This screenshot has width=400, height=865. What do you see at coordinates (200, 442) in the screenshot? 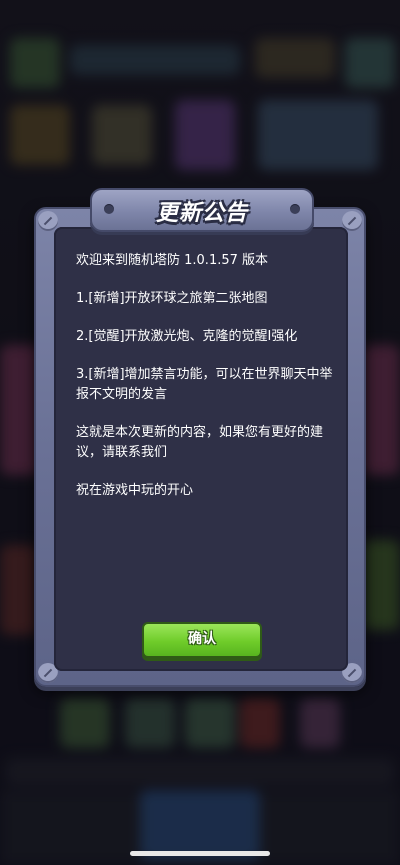
I see `announcement-line: 这就是本次更新的内容，如果您有更好的建议，请联系我们` at bounding box center [200, 442].